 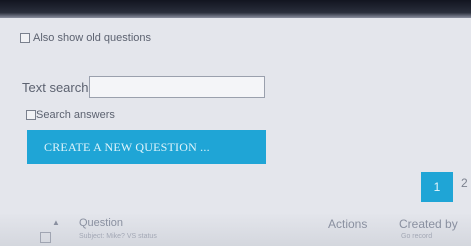 What do you see at coordinates (428, 224) in the screenshot?
I see `column-header-created-by: Created by` at bounding box center [428, 224].